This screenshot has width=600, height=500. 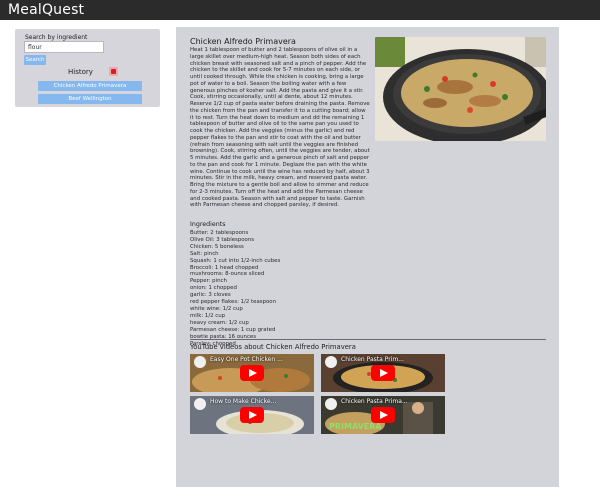 What do you see at coordinates (56, 37) in the screenshot?
I see `search-label: Search by ingredient` at bounding box center [56, 37].